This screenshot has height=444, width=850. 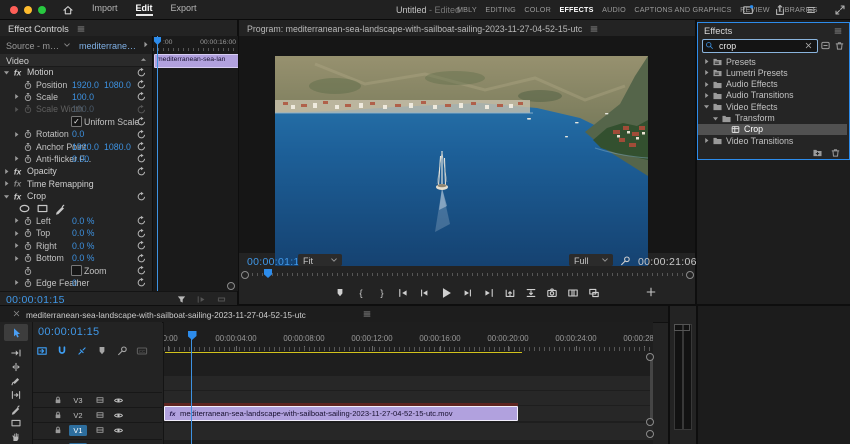 I want to click on export-frame-icon, so click(x=552, y=293).